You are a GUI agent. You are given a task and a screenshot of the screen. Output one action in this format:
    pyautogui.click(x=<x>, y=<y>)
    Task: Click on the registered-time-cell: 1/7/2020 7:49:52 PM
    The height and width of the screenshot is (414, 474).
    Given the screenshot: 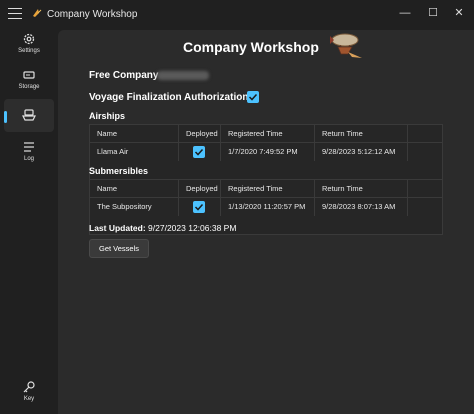 What is the action you would take?
    pyautogui.click(x=268, y=152)
    